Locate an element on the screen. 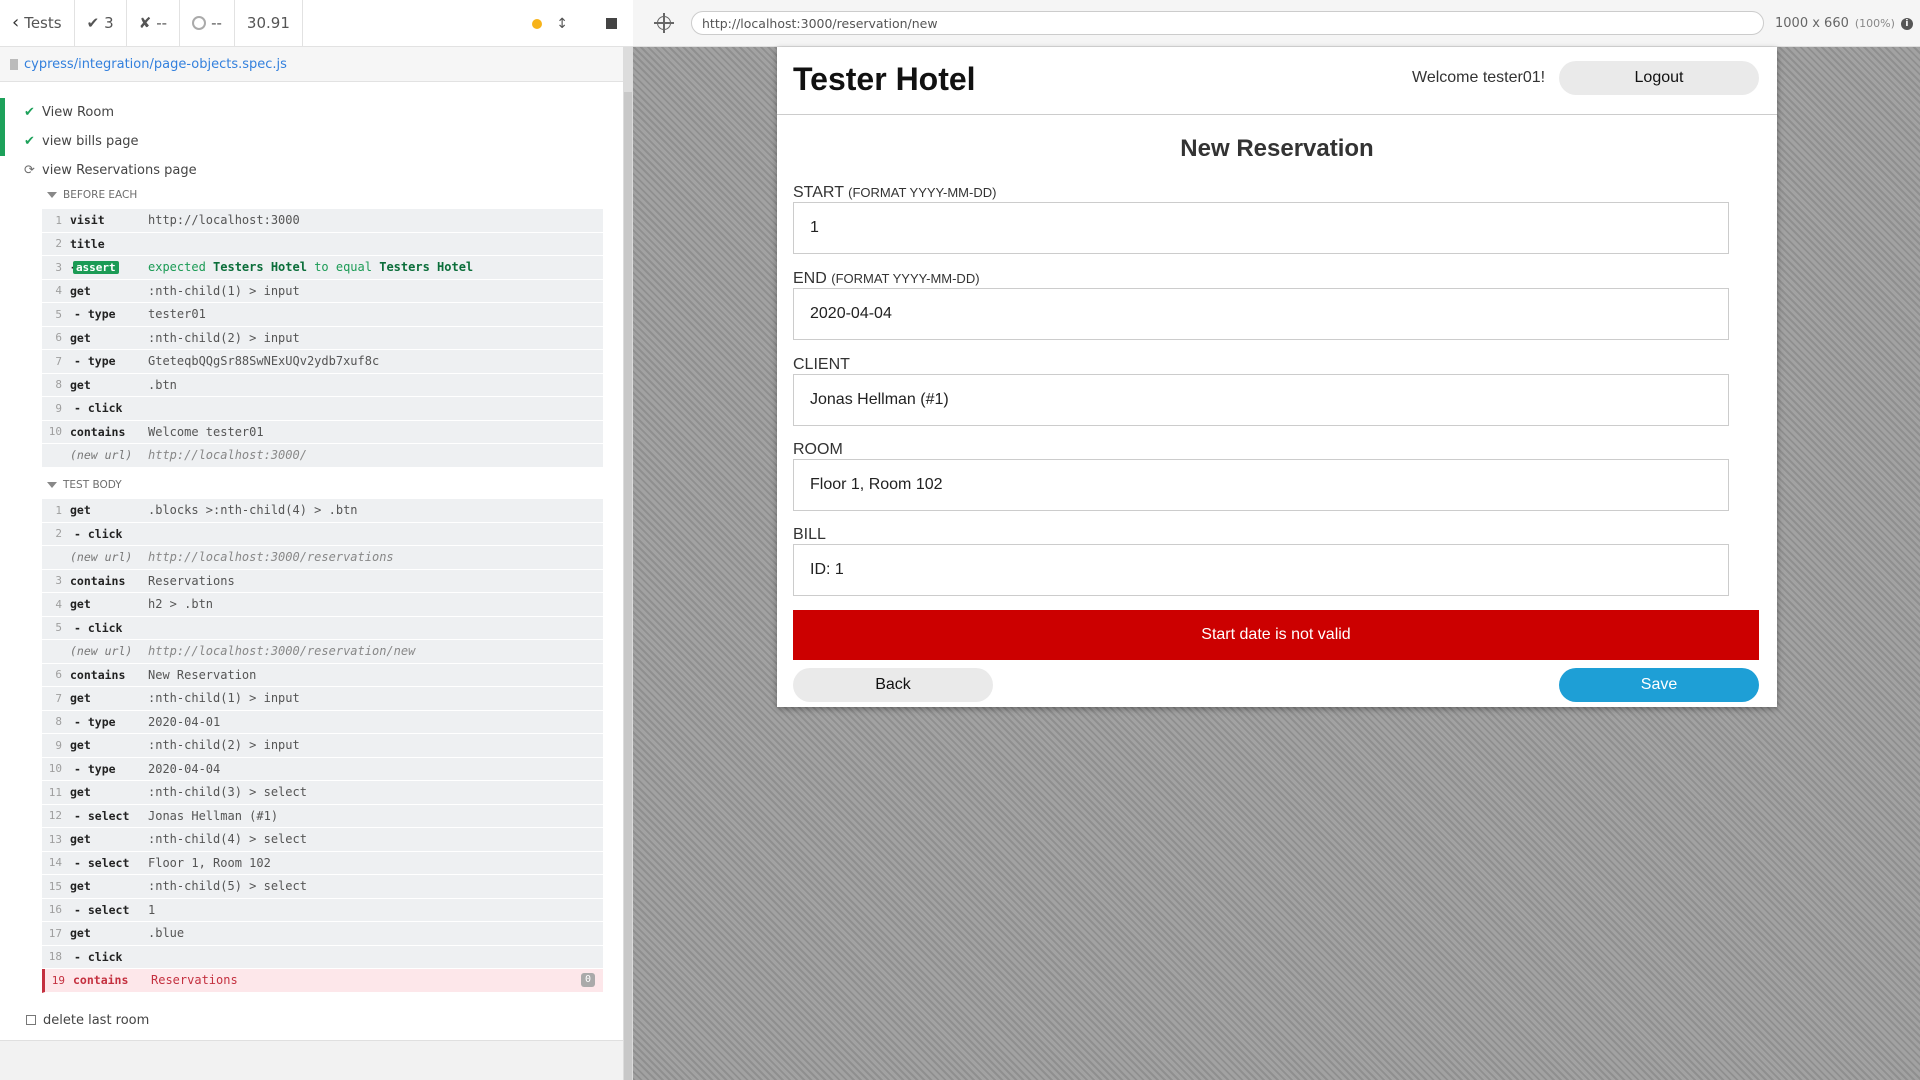  command-number: 12 is located at coordinates (55, 816).